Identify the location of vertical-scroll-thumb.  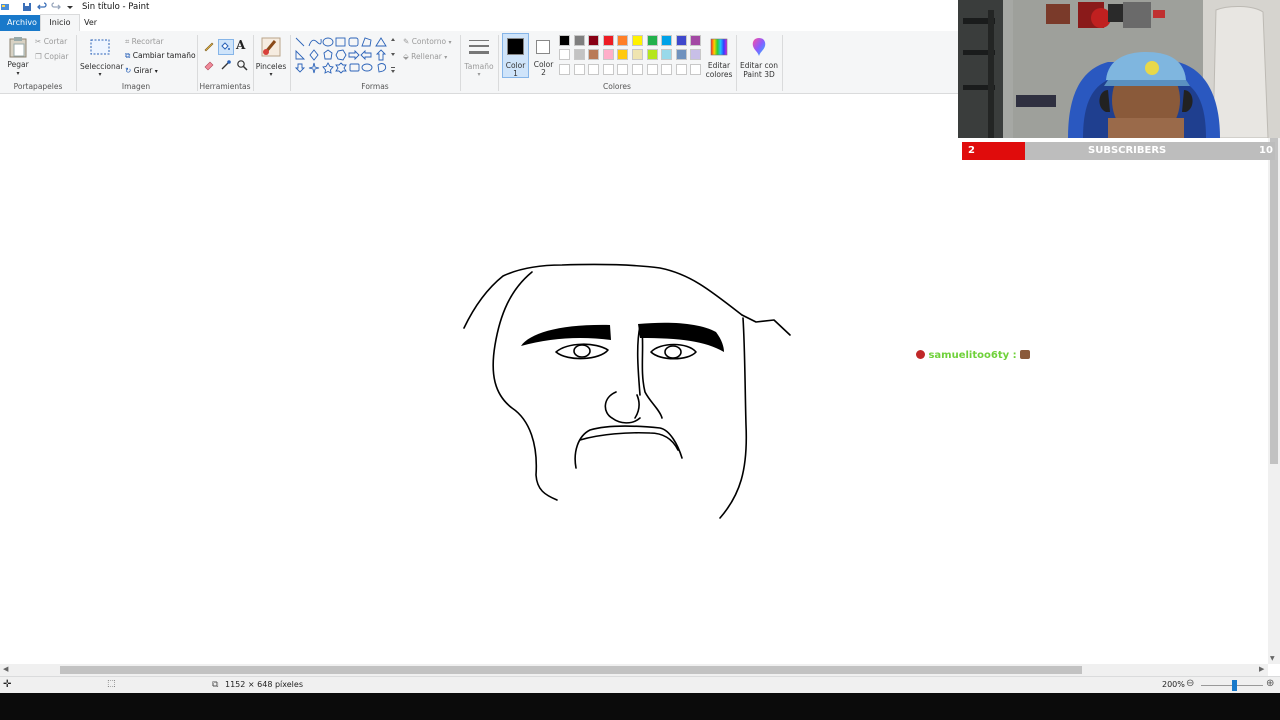
(1274, 292).